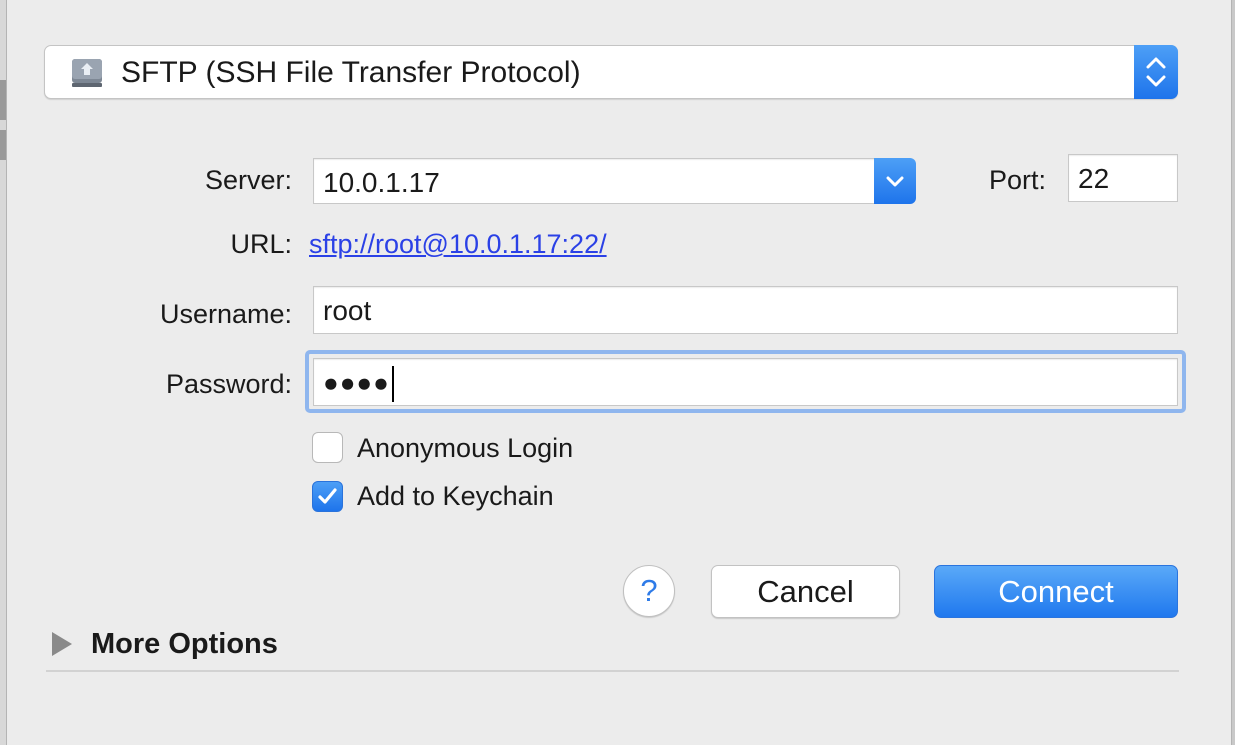 The width and height of the screenshot is (1235, 745). What do you see at coordinates (455, 496) in the screenshot?
I see `add-to-keychain-label: Add to Keychain` at bounding box center [455, 496].